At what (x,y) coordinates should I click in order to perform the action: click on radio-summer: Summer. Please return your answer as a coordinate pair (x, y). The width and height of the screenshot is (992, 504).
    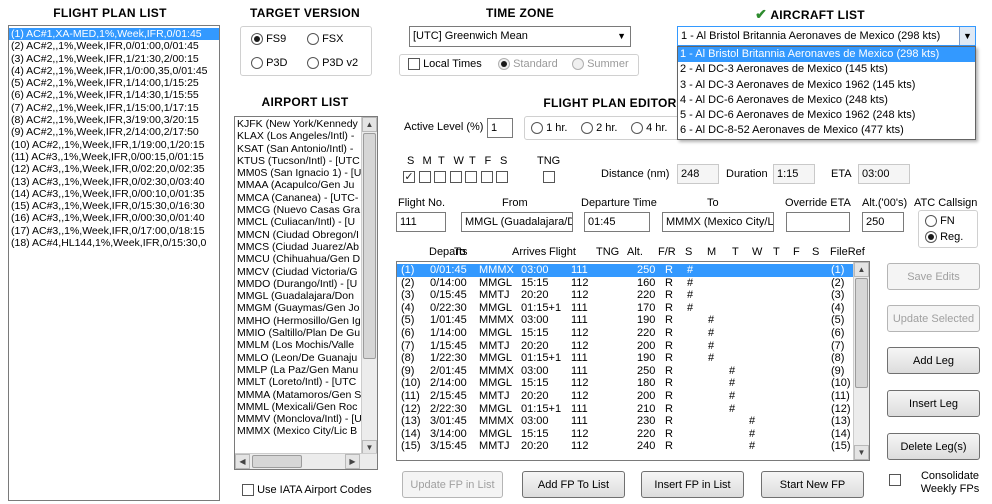
    Looking at the image, I should click on (600, 64).